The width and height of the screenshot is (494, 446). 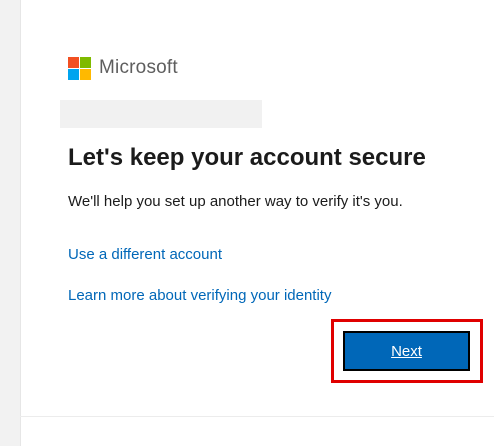 I want to click on account-email-redacted, so click(x=161, y=114).